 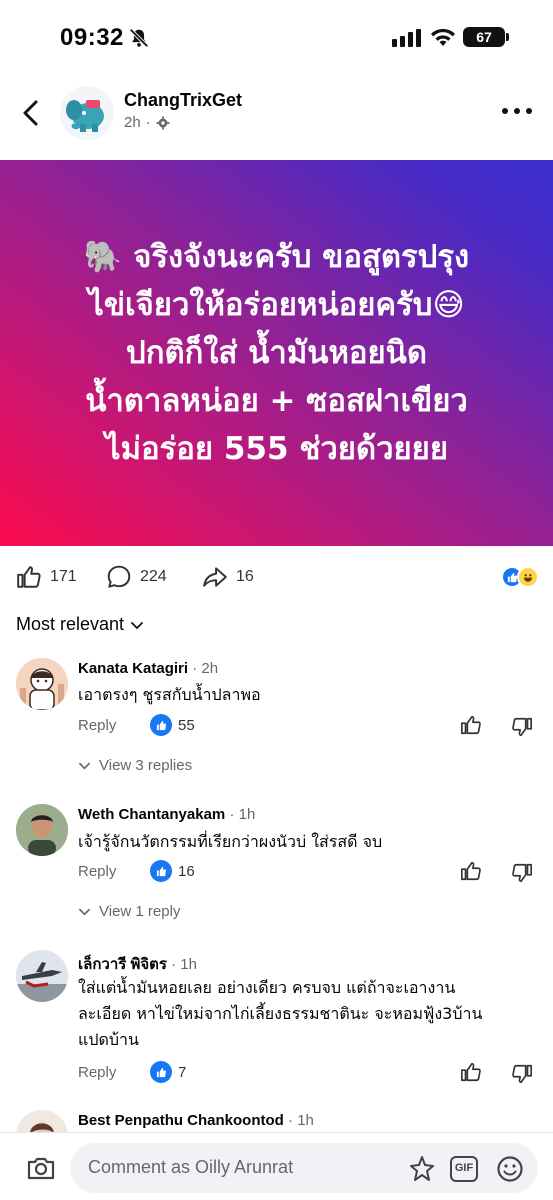 What do you see at coordinates (422, 1169) in the screenshot?
I see `sticker-icon` at bounding box center [422, 1169].